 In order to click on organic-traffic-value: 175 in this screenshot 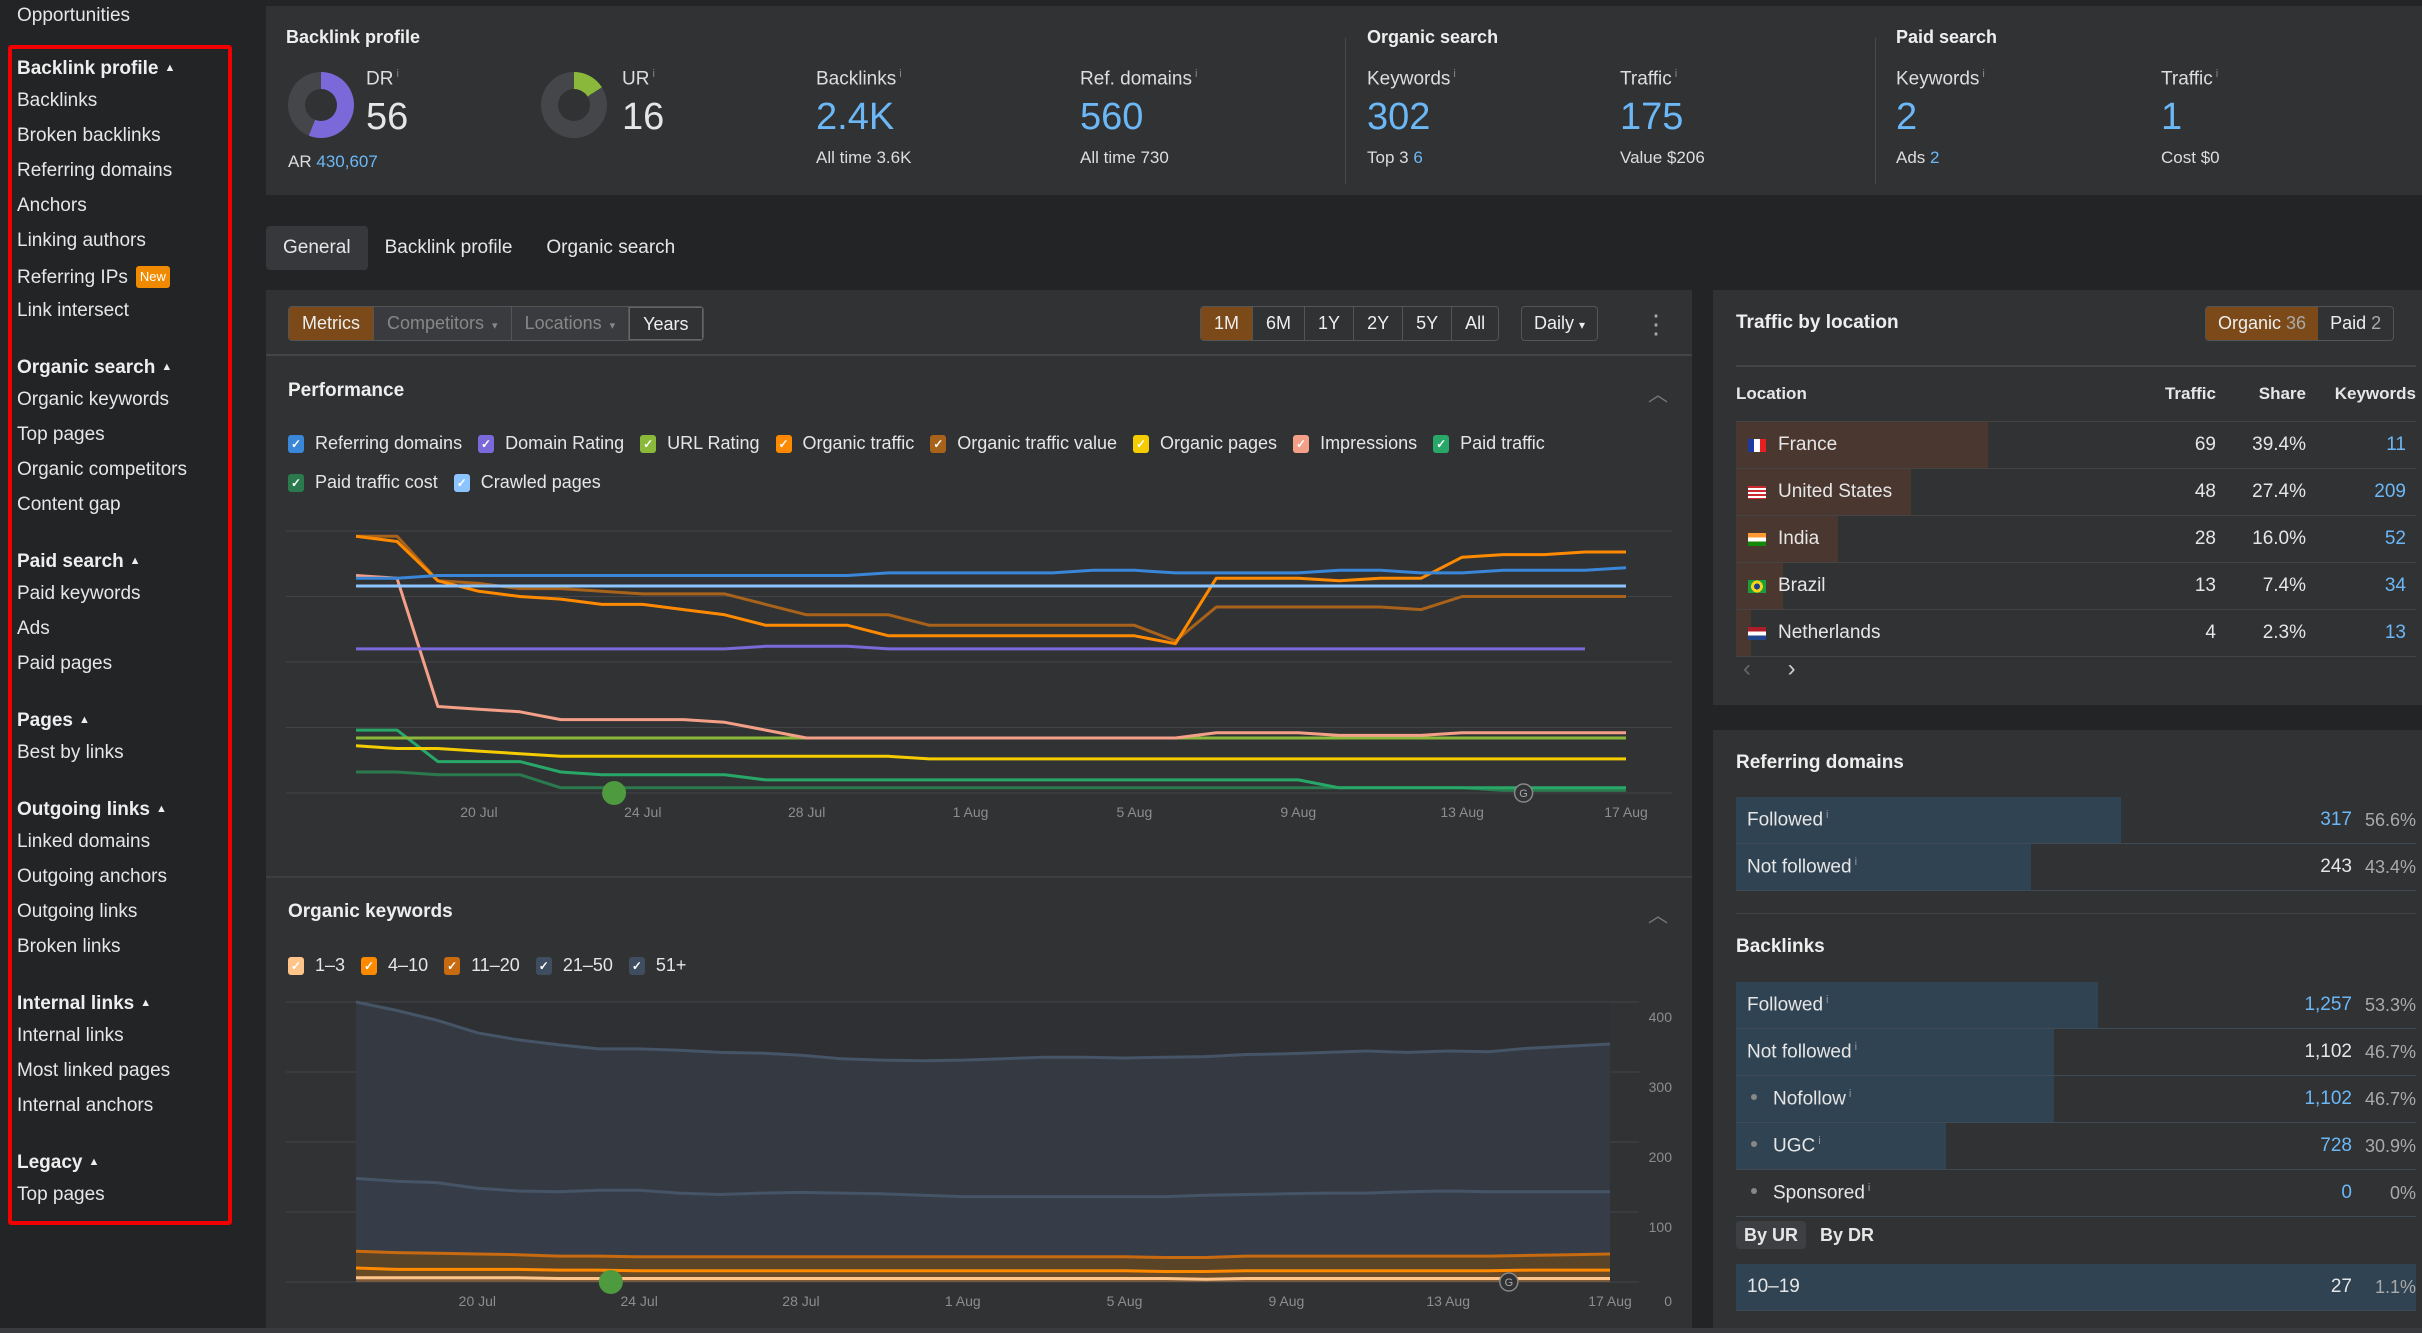, I will do `click(1662, 118)`.